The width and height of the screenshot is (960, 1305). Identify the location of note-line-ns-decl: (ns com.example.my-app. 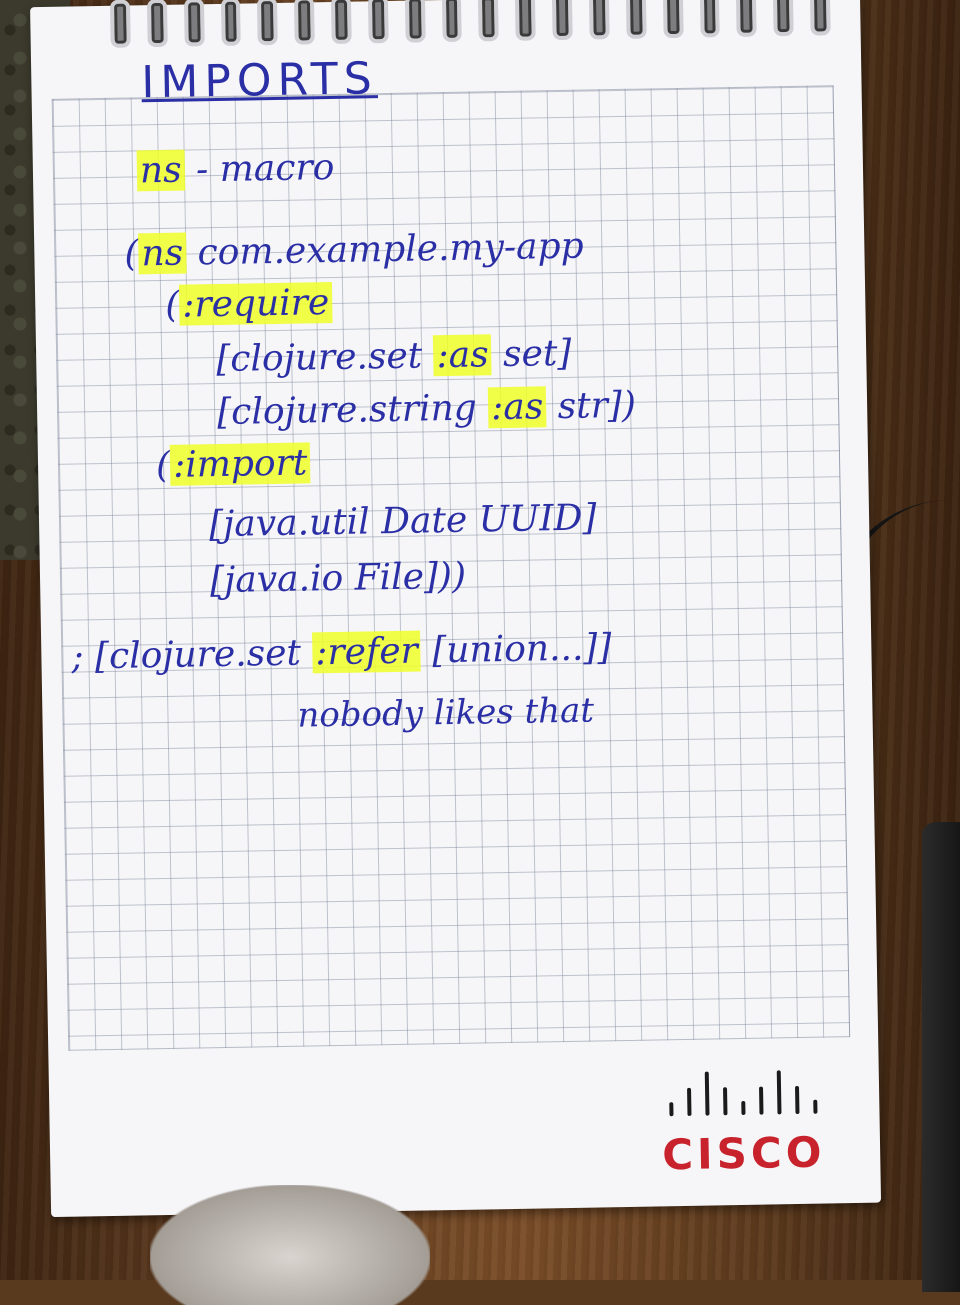
(354, 250).